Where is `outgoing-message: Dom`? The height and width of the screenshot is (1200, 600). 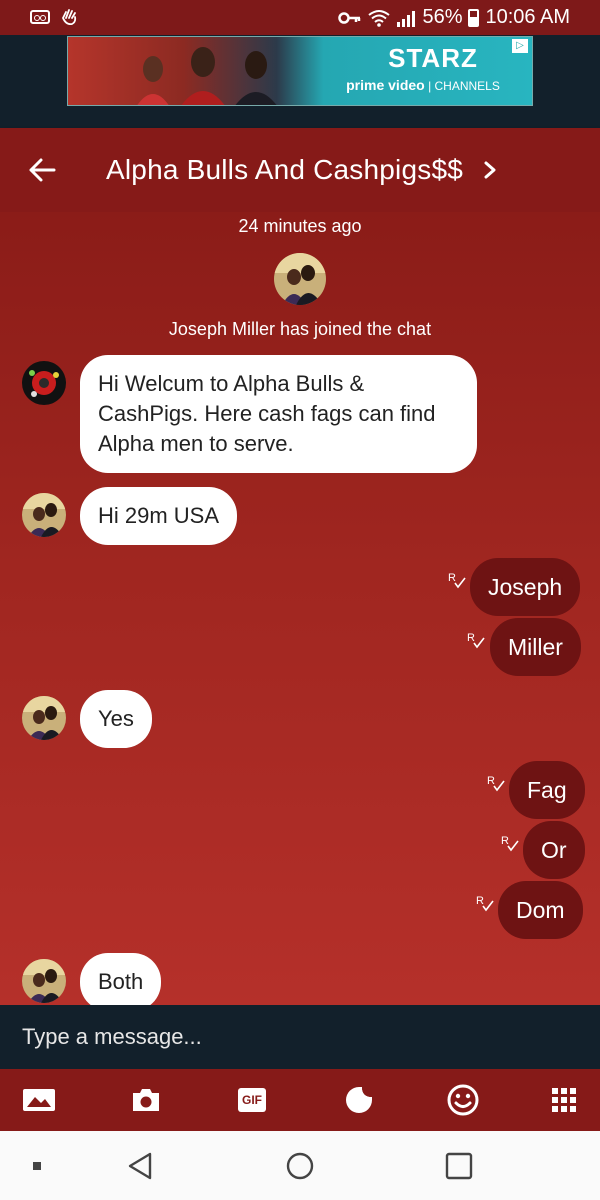
outgoing-message: Dom is located at coordinates (540, 910).